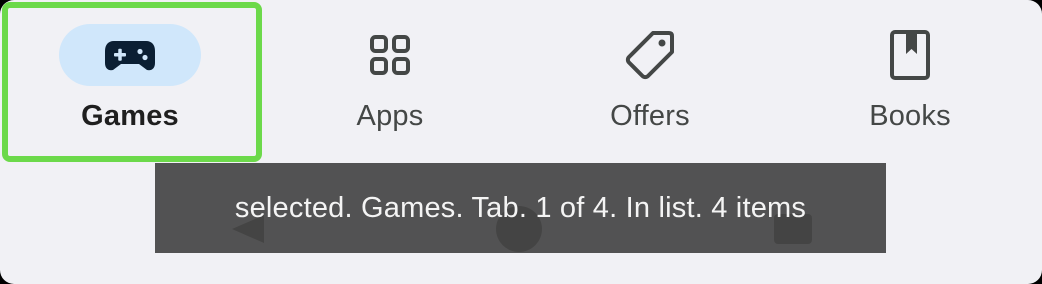  I want to click on gamepad-icon, so click(130, 56).